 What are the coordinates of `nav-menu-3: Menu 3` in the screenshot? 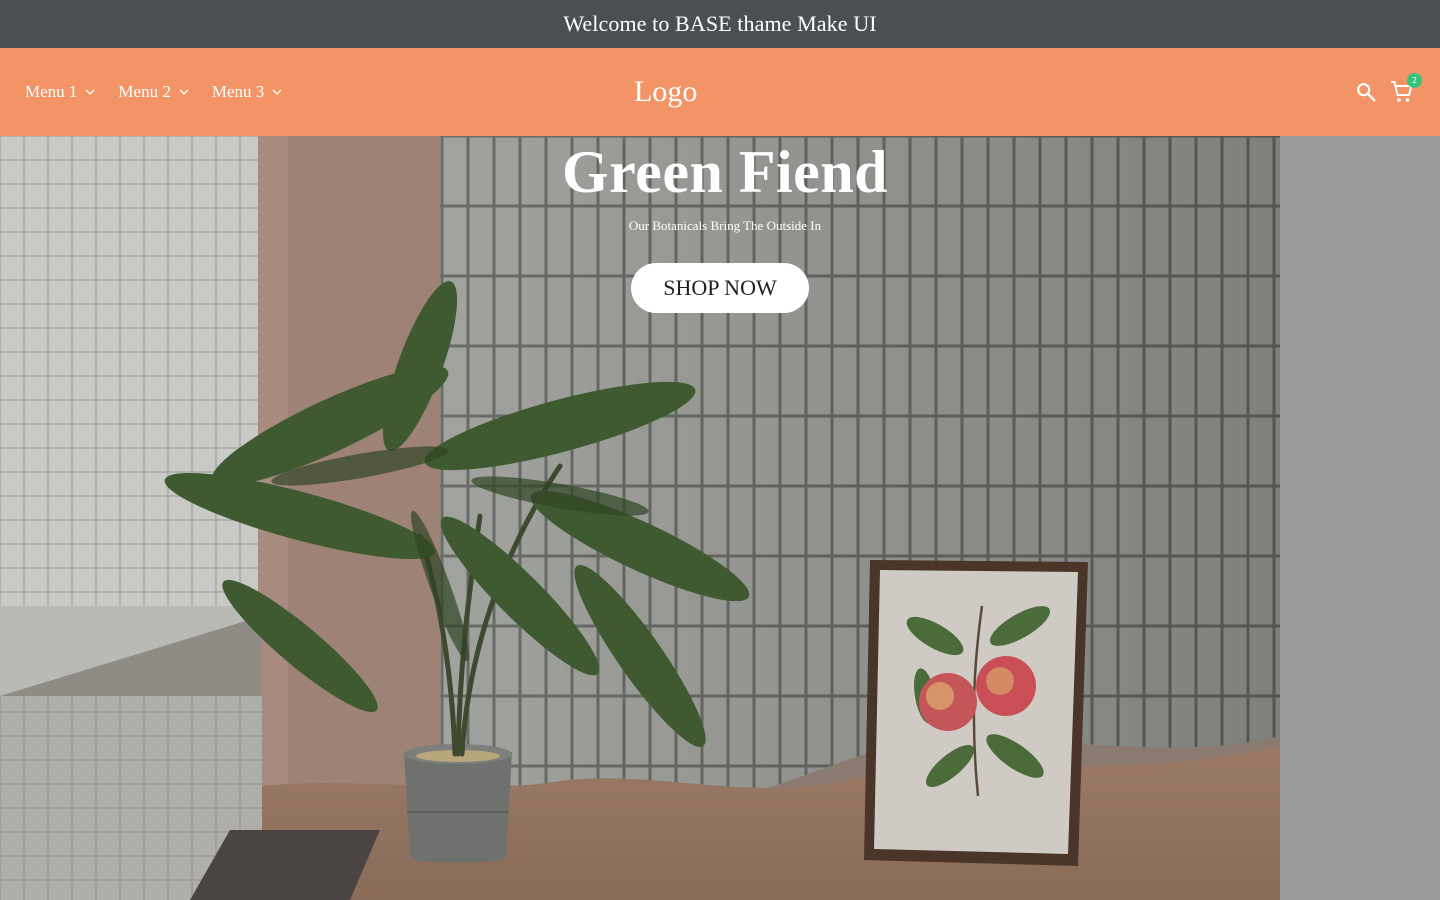 It's located at (247, 92).